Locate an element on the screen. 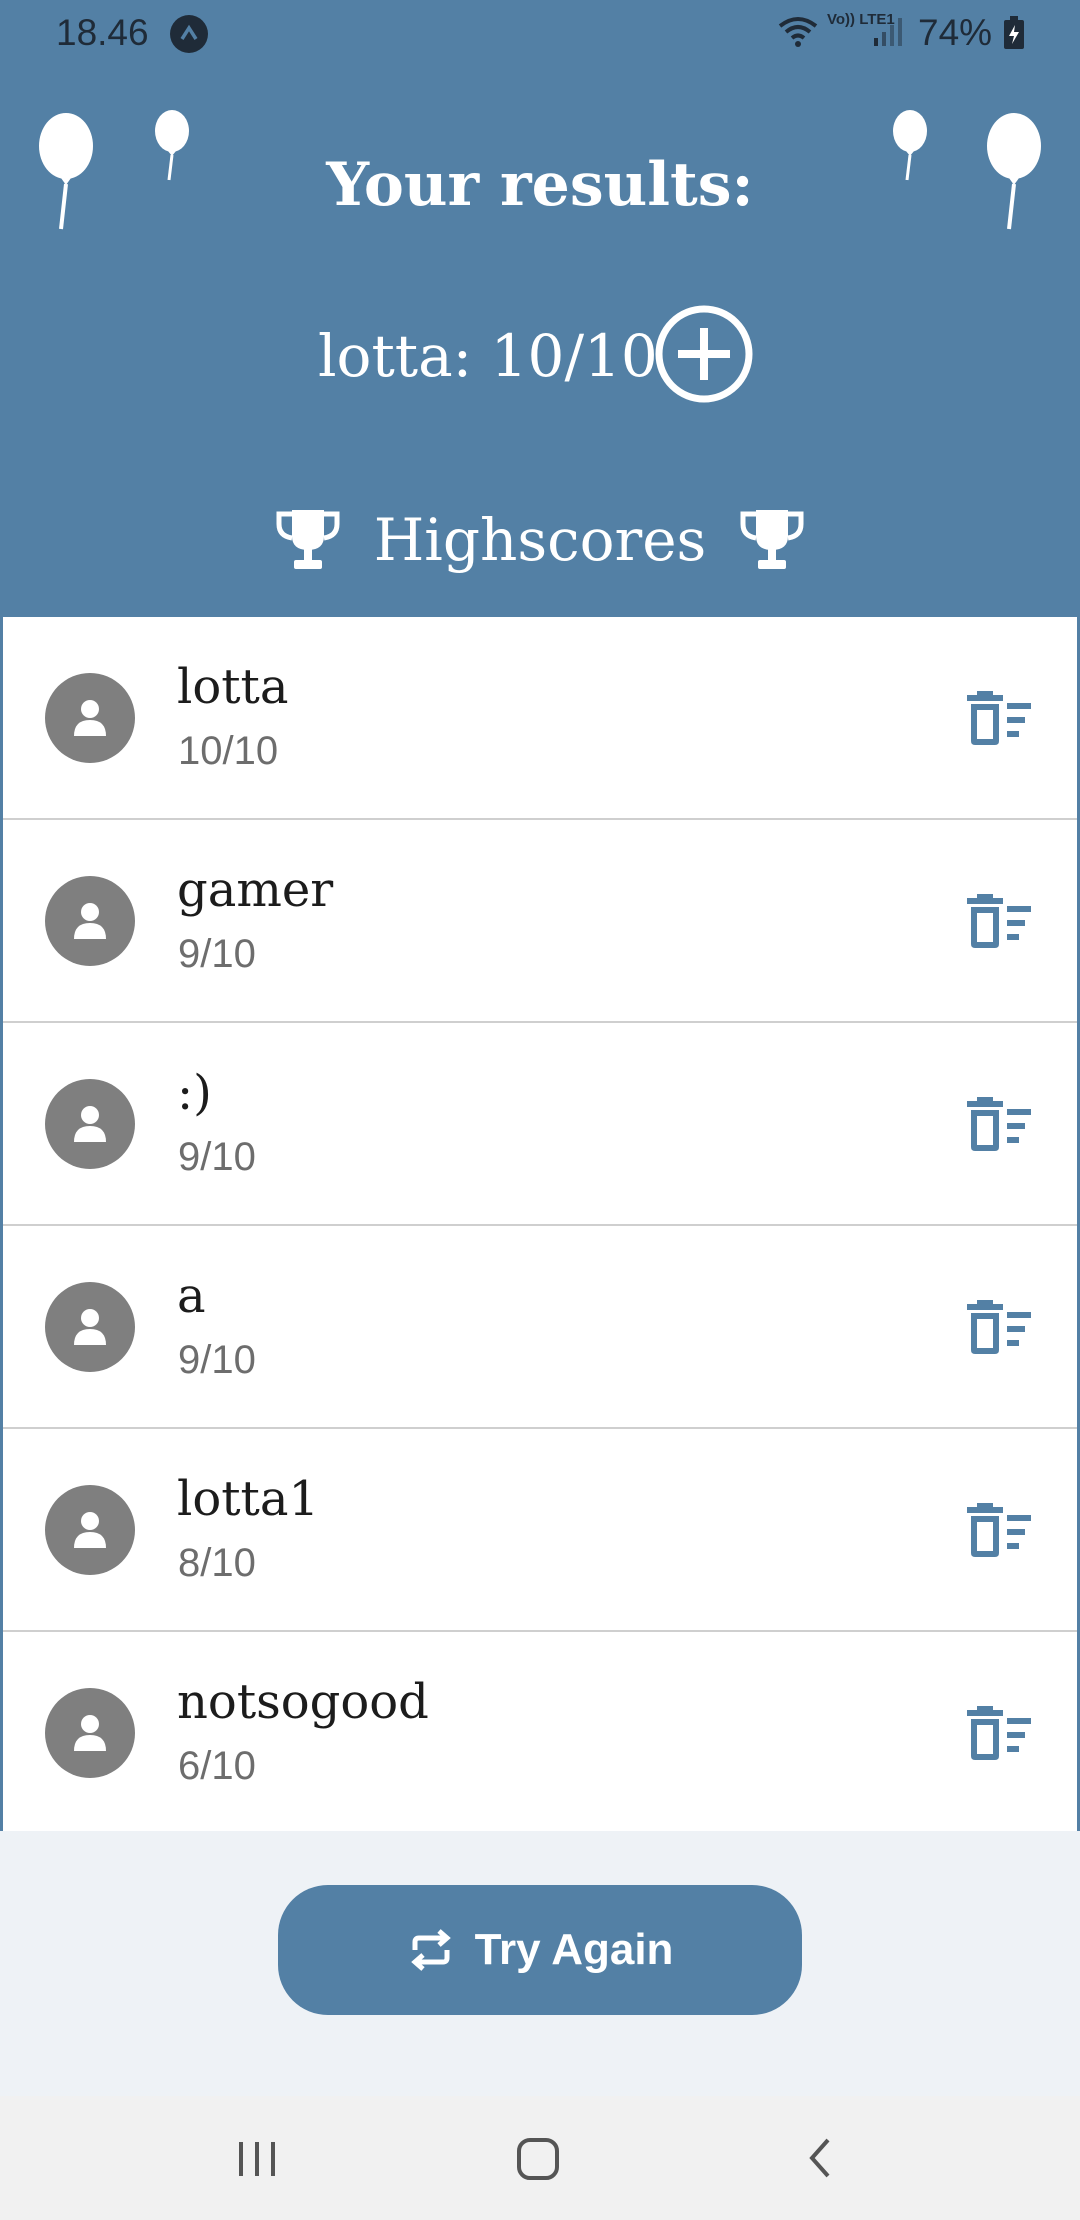 This screenshot has width=1080, height=2220. navigation-bar is located at coordinates (540, 2158).